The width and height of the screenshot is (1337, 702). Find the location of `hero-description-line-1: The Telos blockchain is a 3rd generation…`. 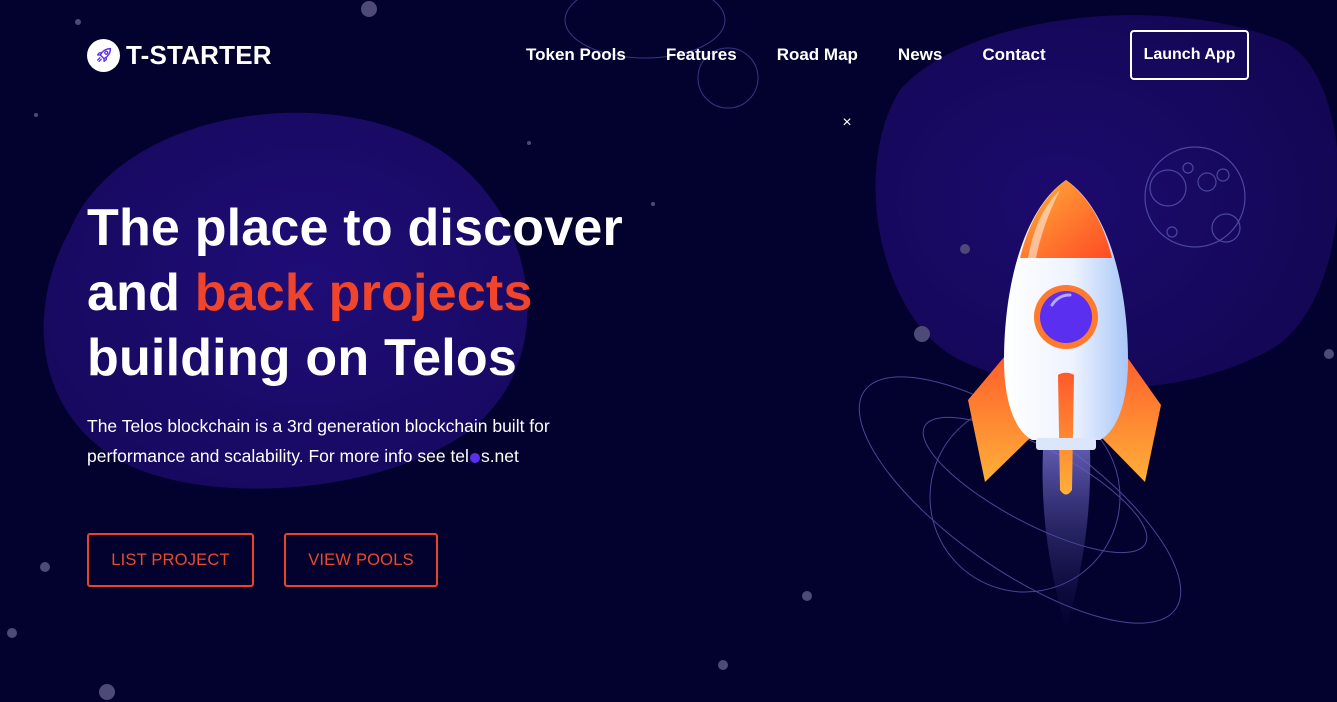

hero-description-line-1: The Telos blockchain is a 3rd generation… is located at coordinates (318, 426).